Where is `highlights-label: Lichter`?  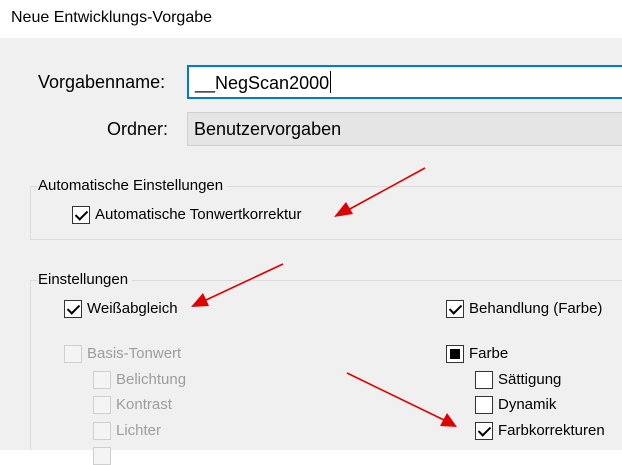
highlights-label: Lichter is located at coordinates (139, 430).